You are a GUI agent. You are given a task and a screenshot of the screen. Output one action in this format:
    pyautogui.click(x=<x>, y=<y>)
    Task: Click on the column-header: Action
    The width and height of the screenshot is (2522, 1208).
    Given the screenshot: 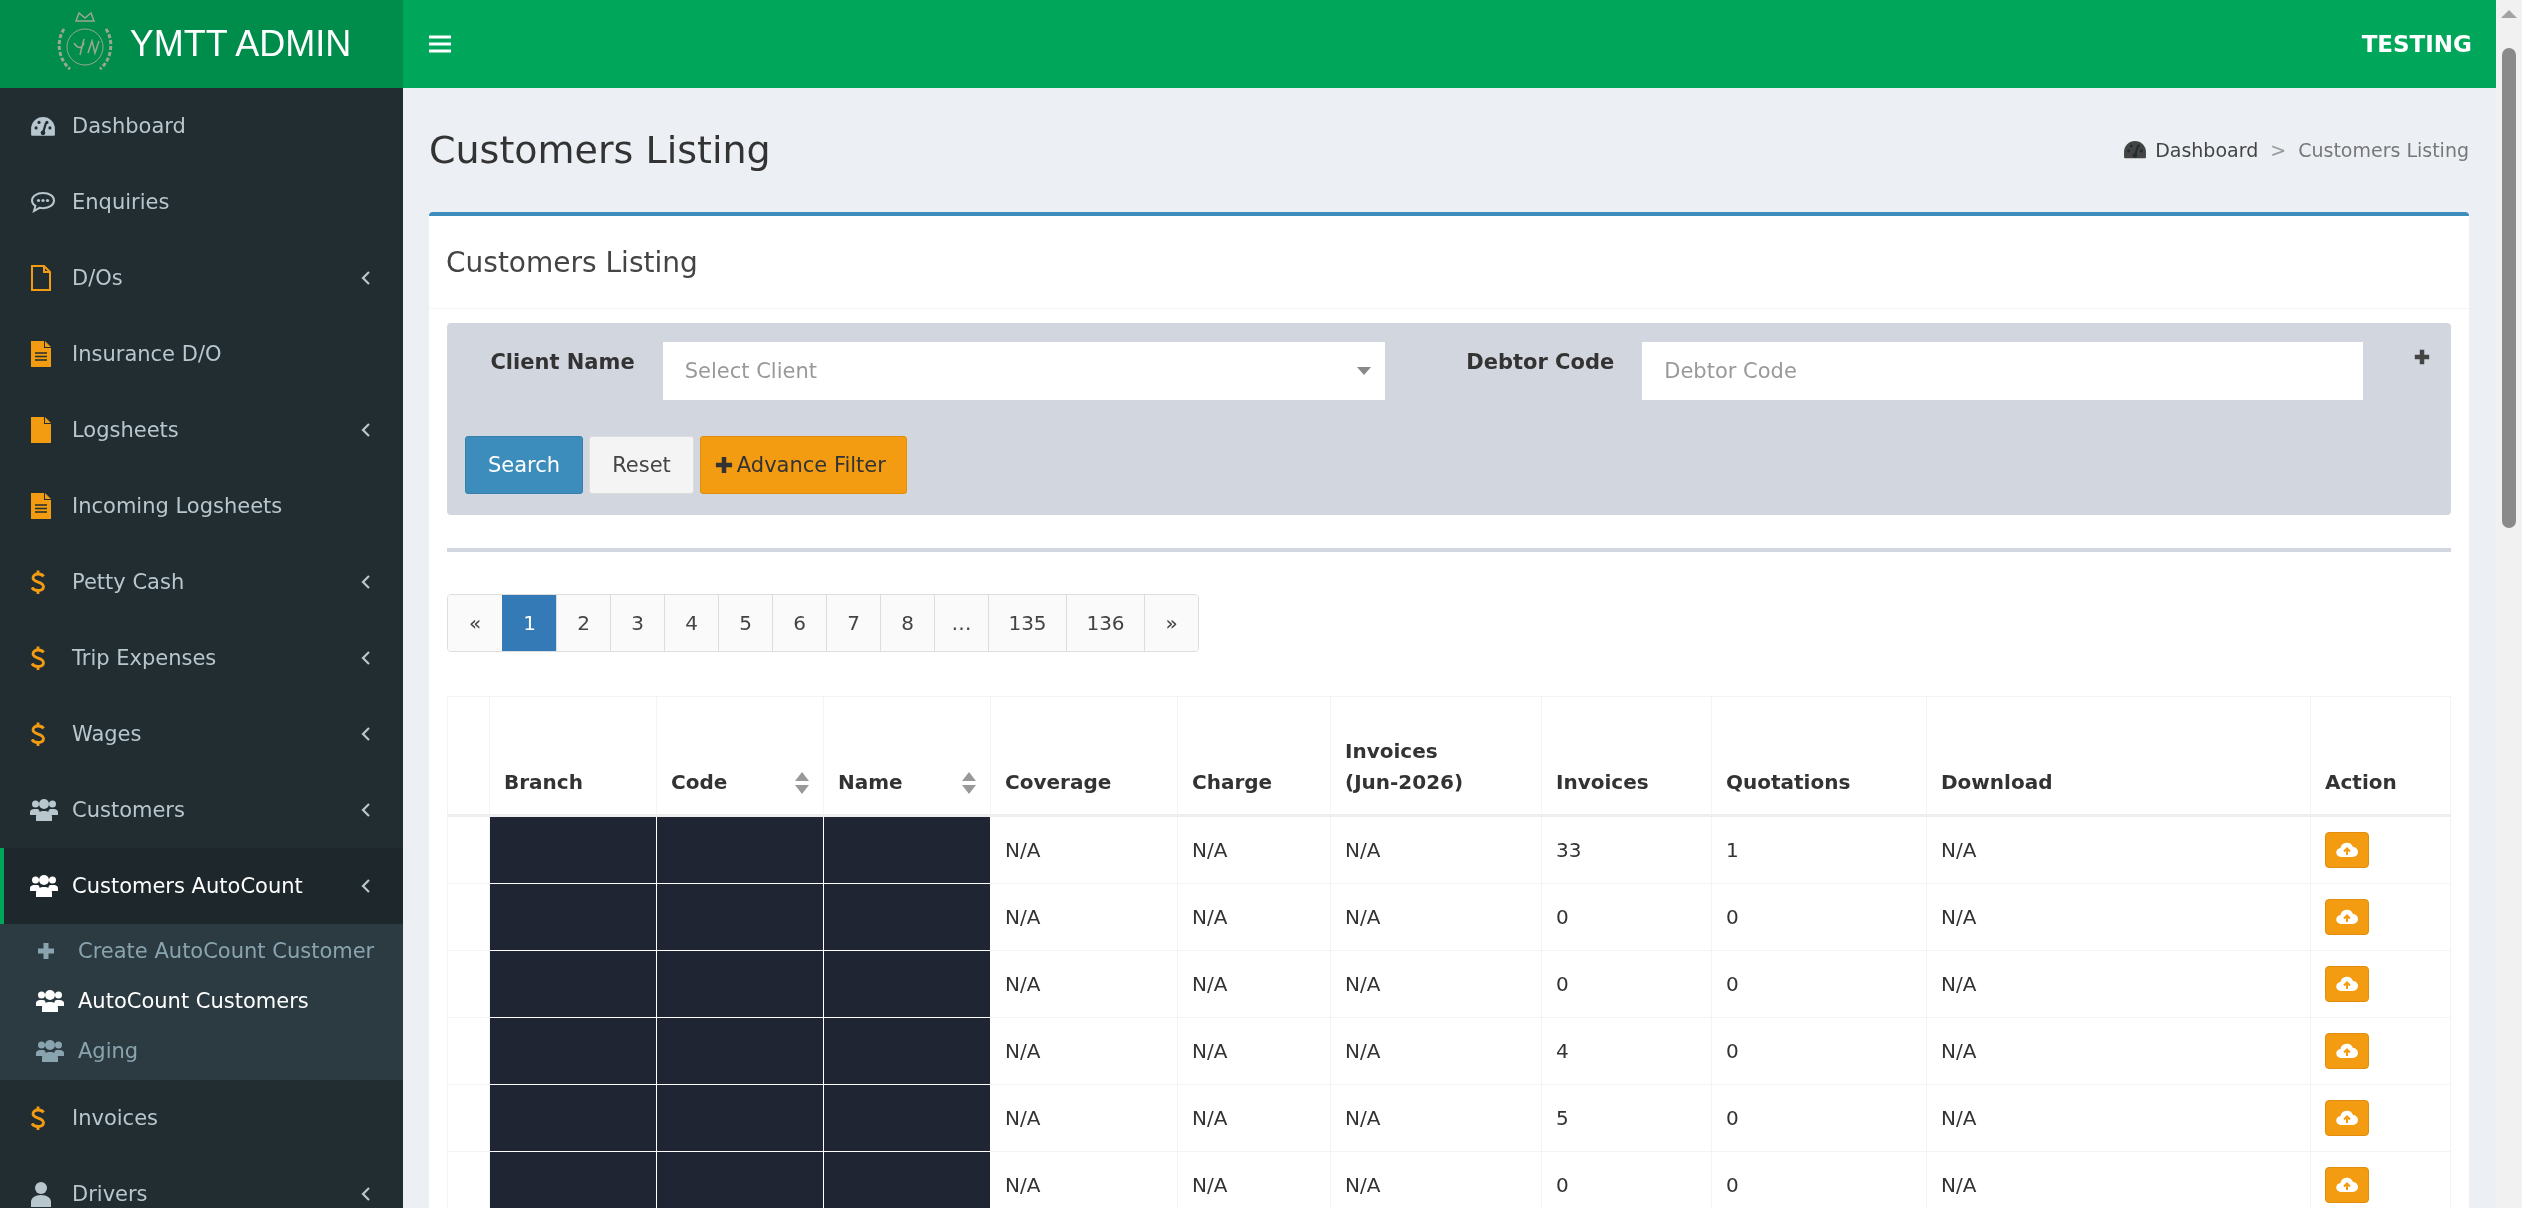 What is the action you would take?
    pyautogui.click(x=2380, y=756)
    